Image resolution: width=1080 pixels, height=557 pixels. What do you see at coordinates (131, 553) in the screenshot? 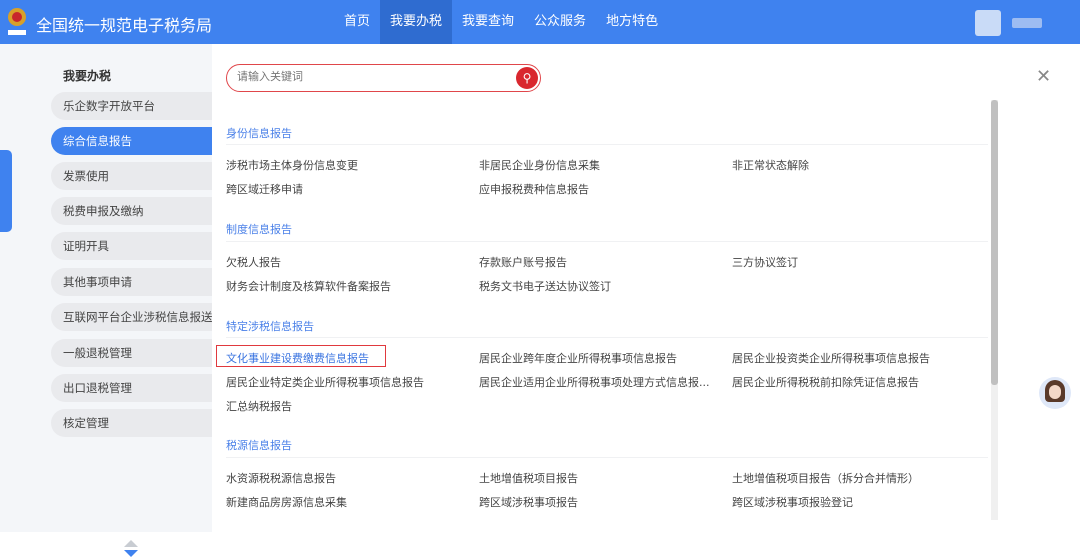
I see `arrow-down-icon` at bounding box center [131, 553].